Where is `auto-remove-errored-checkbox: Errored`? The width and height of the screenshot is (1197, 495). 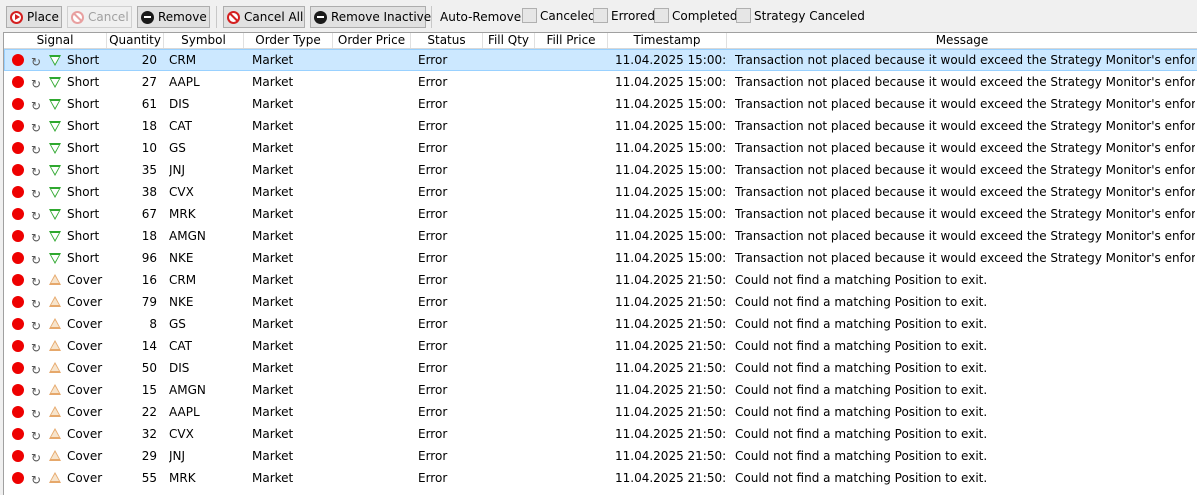 auto-remove-errored-checkbox: Errored is located at coordinates (624, 15).